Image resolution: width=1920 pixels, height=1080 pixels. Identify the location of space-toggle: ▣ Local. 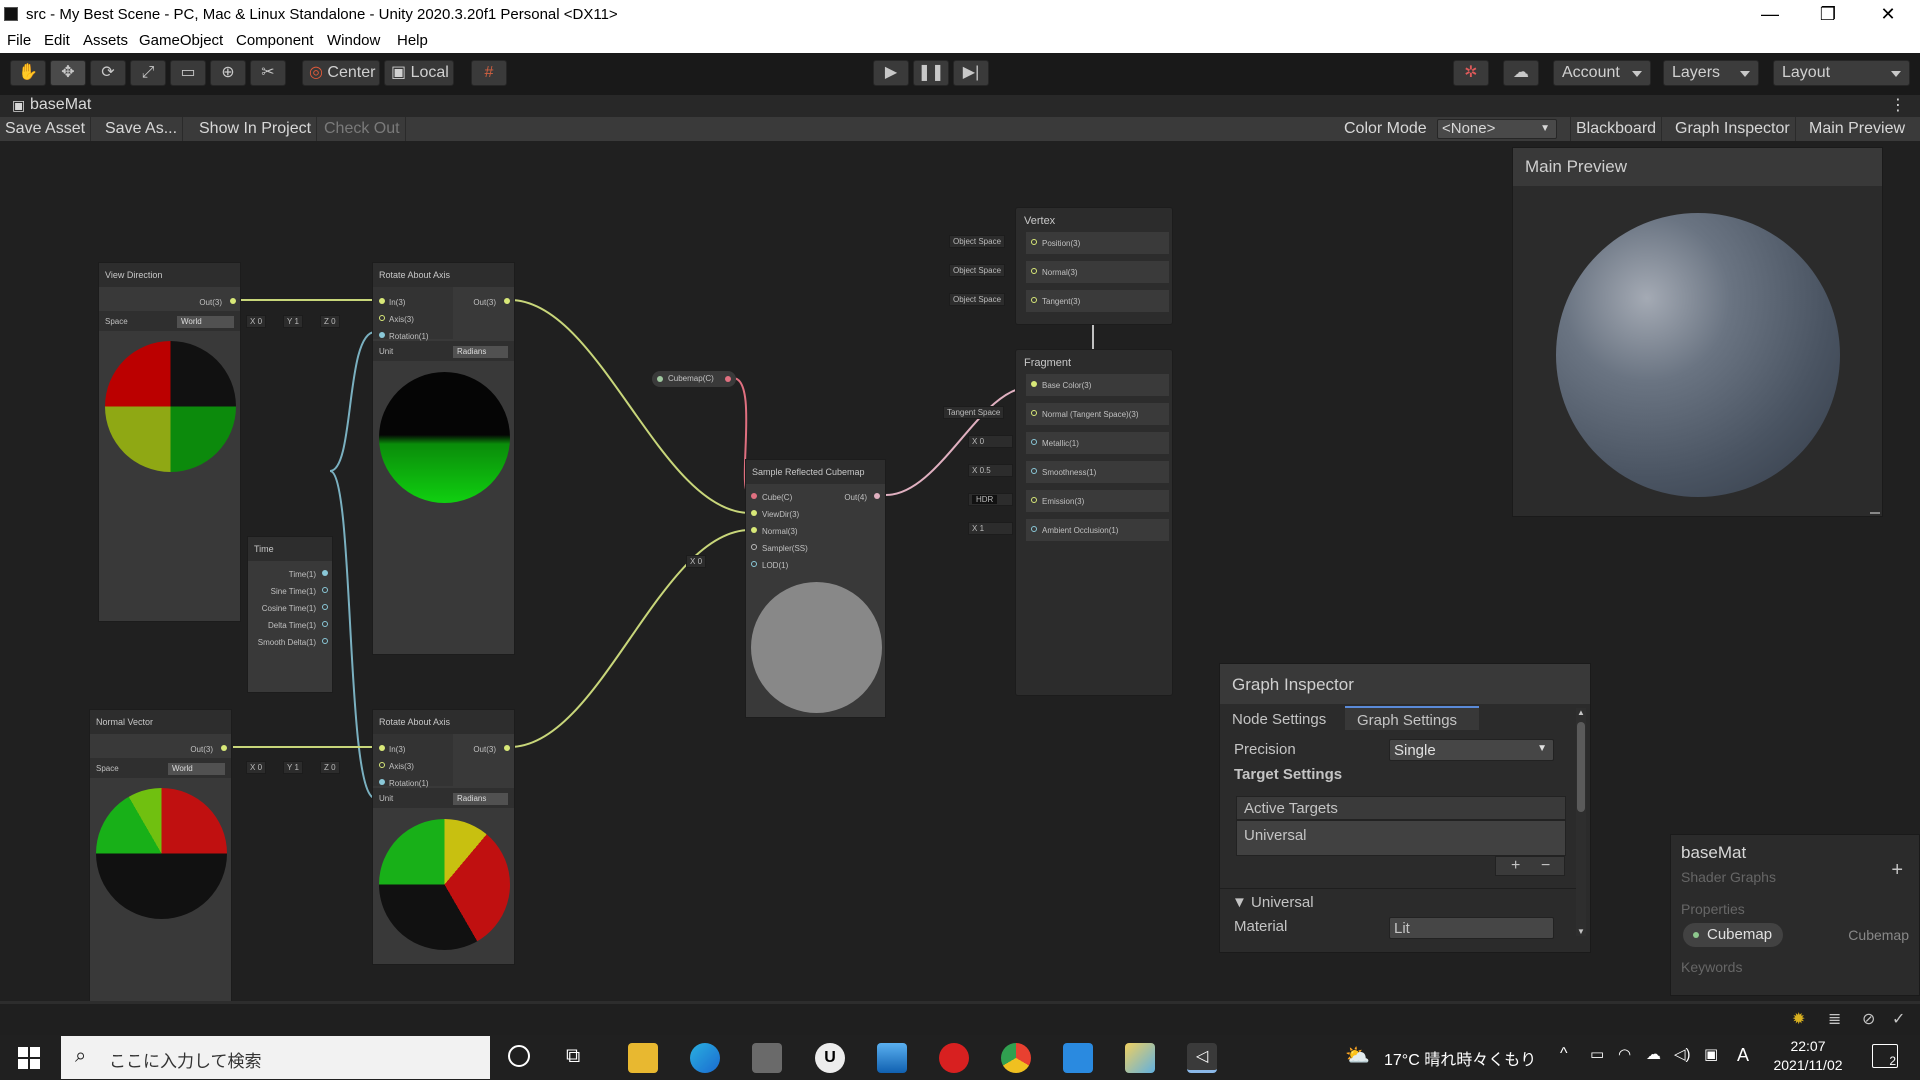
(419, 73).